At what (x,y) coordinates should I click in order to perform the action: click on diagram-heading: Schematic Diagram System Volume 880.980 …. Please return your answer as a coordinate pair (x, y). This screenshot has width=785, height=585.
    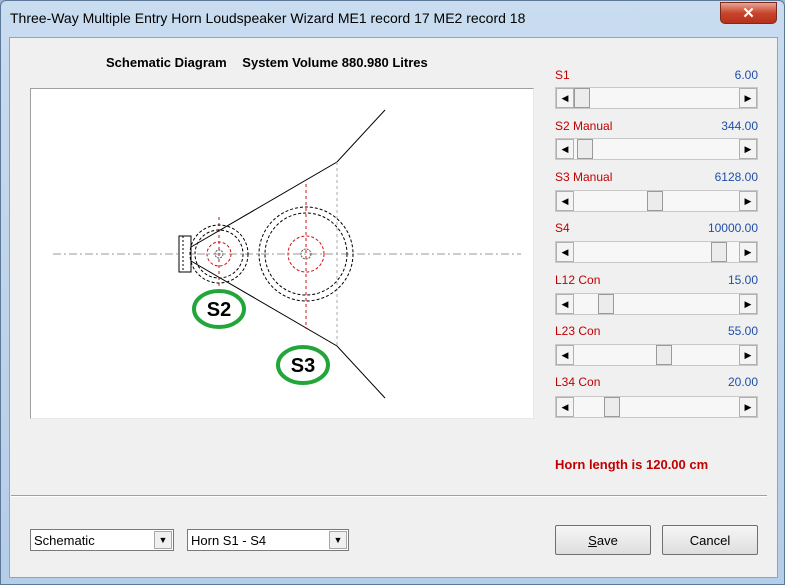
    Looking at the image, I should click on (273, 62).